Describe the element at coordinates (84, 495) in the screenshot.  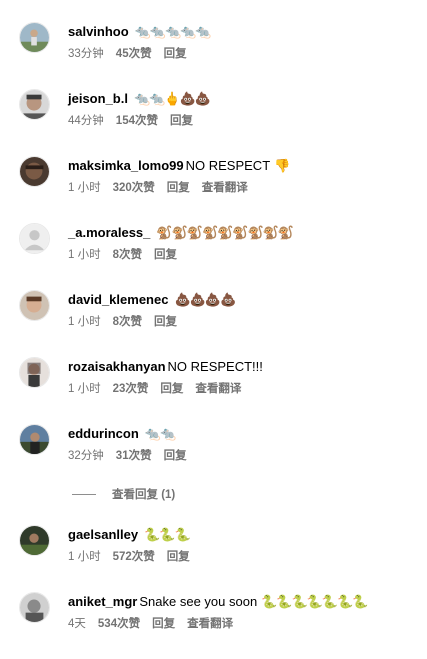
I see `divider-line` at that location.